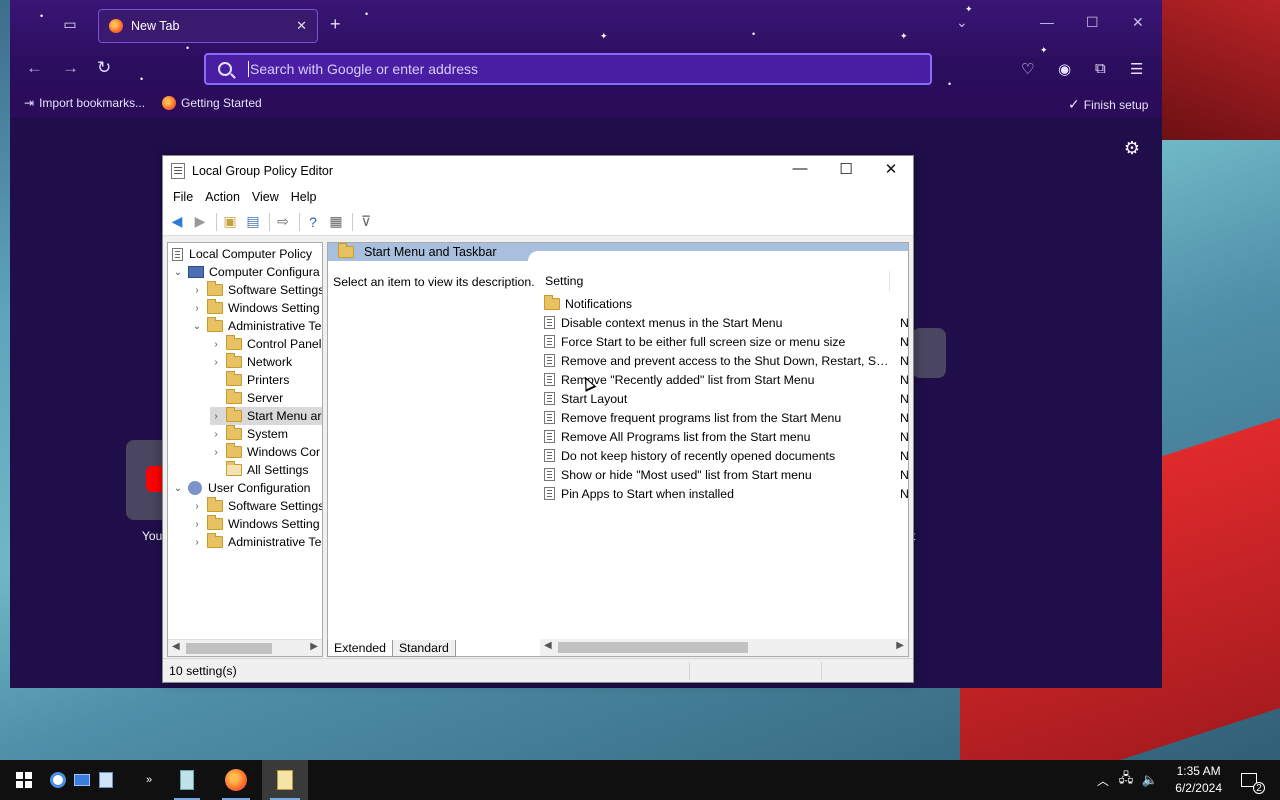 The height and width of the screenshot is (800, 1280). Describe the element at coordinates (266, 344) in the screenshot. I see `tree-item-control-panel: › Control Panel` at that location.